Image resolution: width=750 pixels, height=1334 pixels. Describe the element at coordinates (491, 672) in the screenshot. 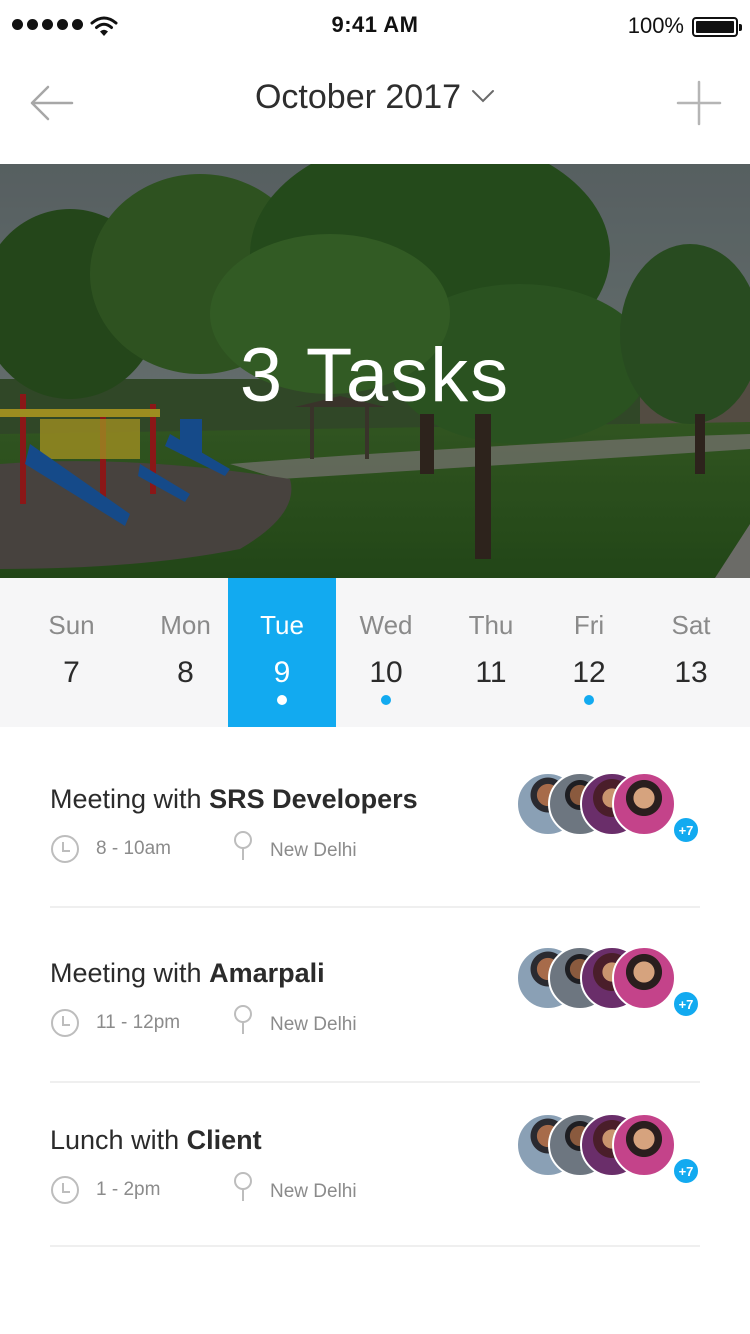

I see `day-date: 11` at that location.